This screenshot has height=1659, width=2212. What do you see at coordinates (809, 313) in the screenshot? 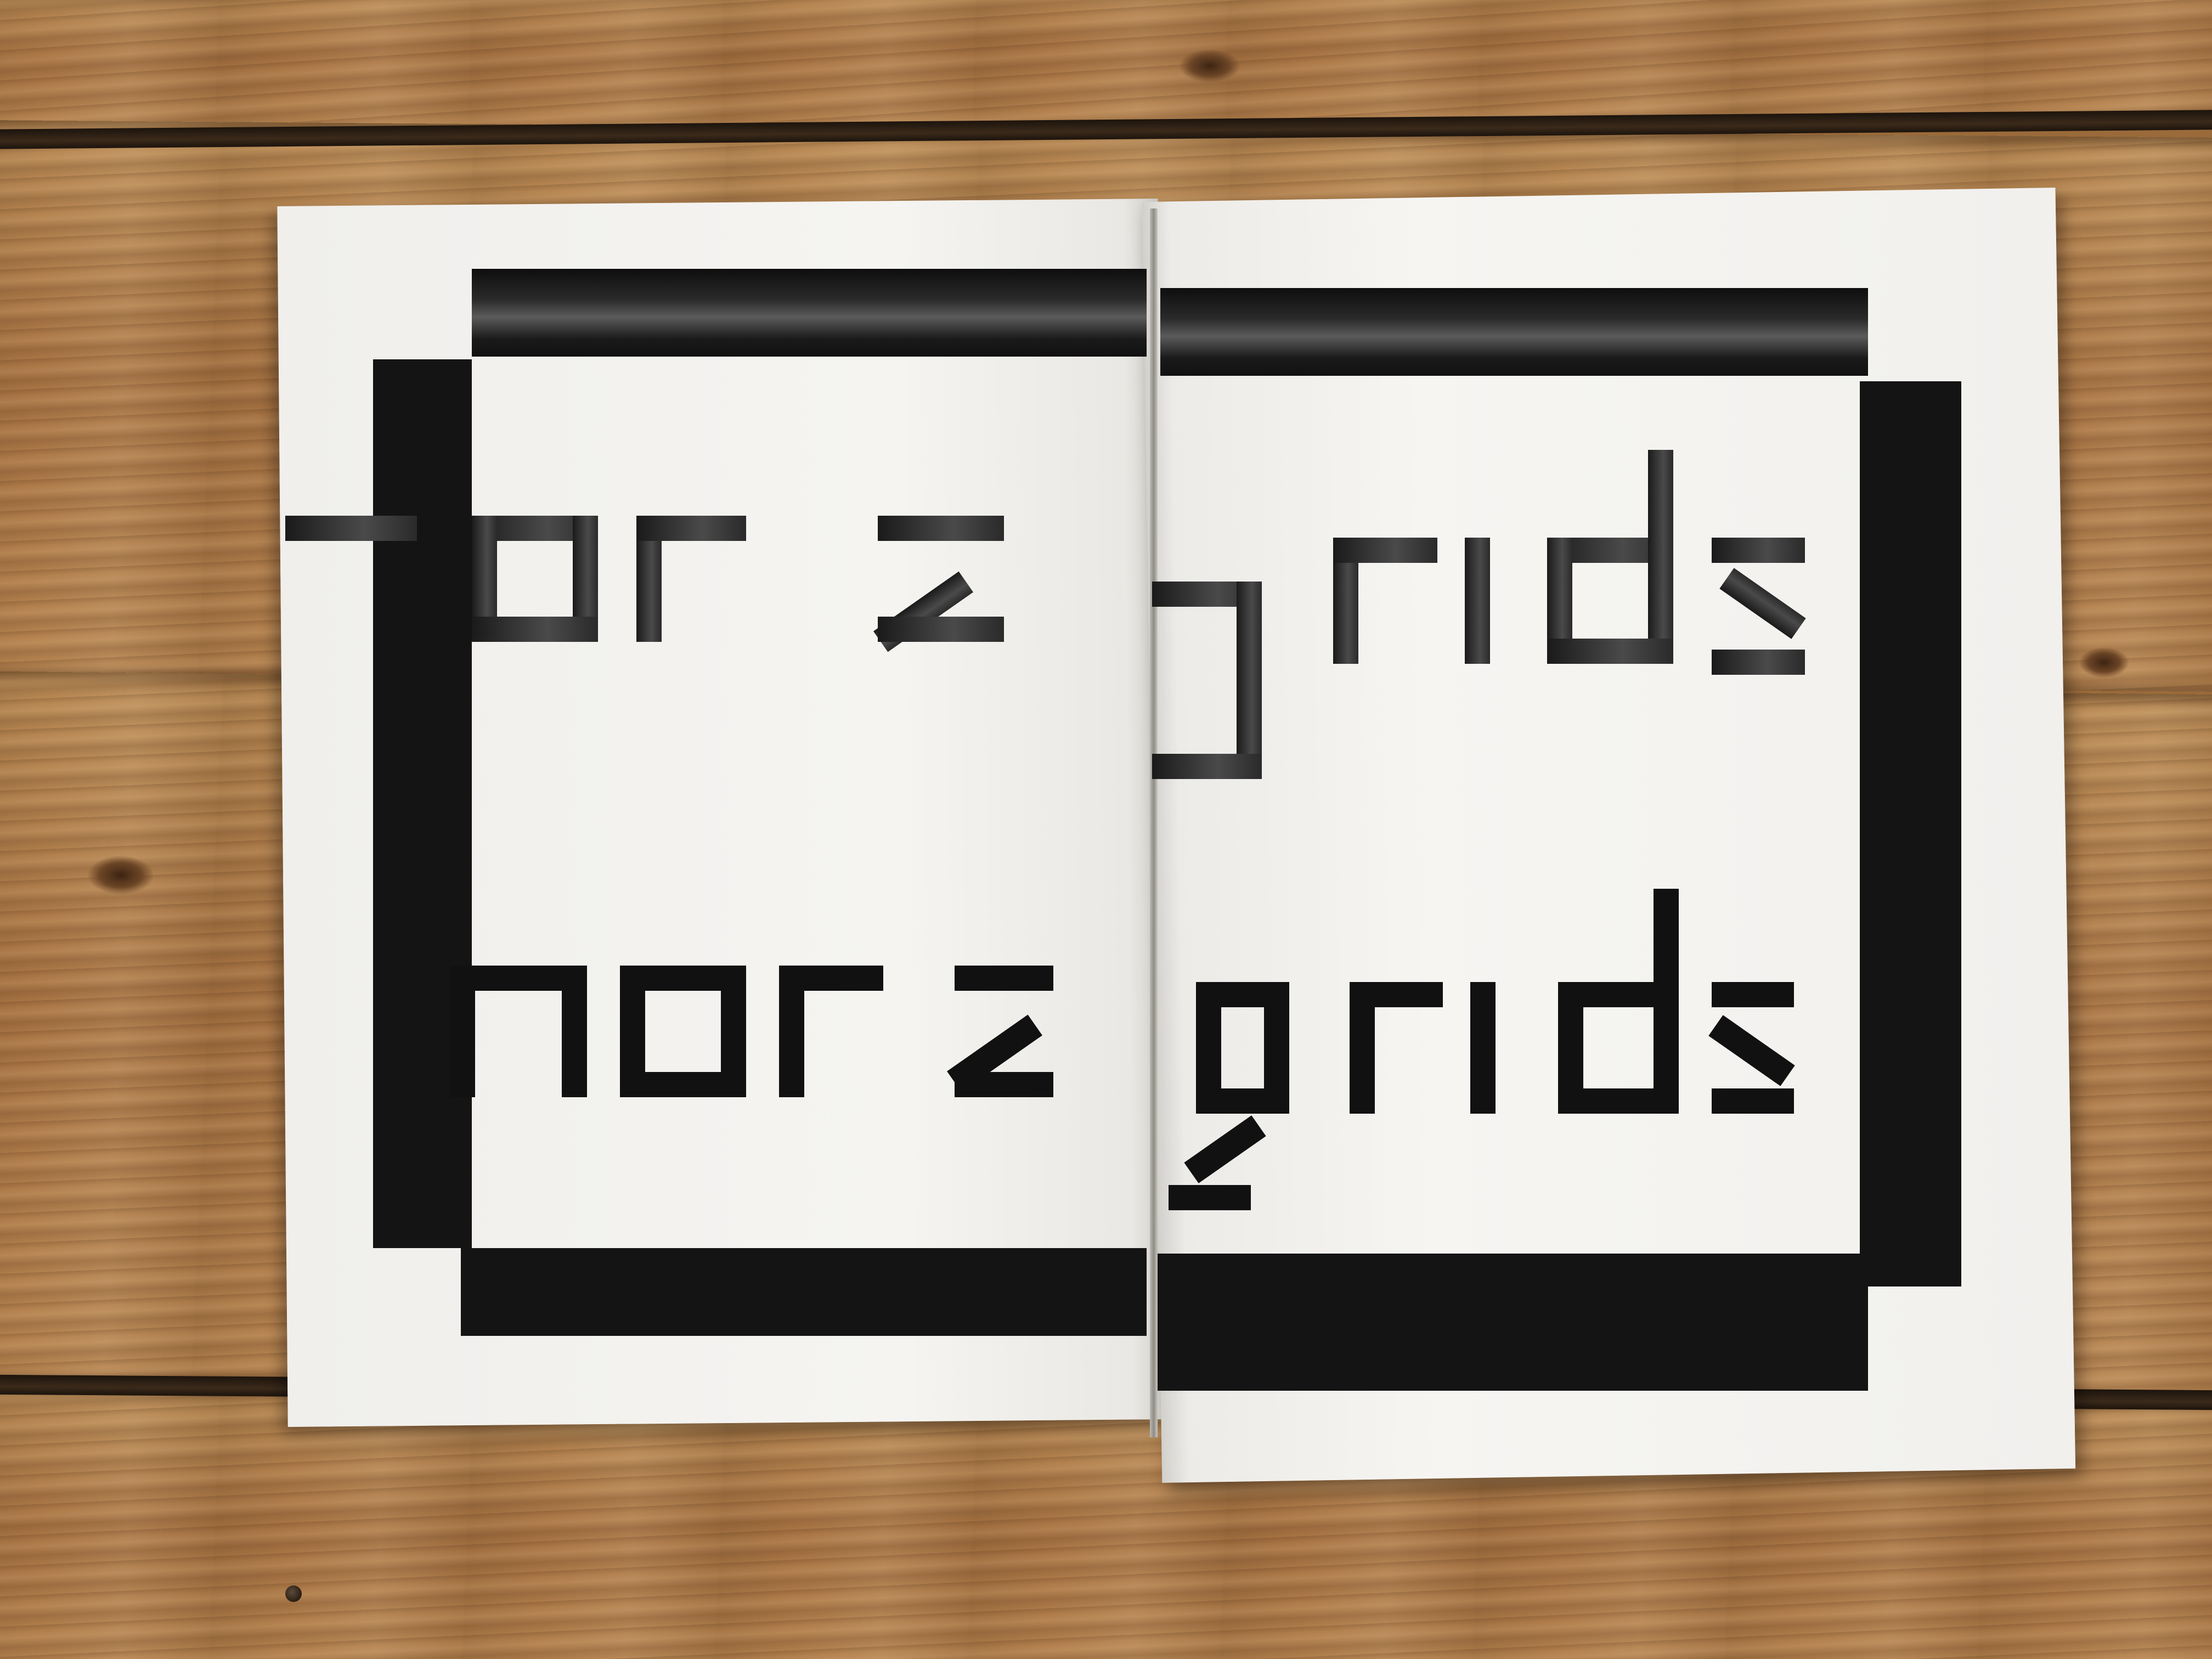
I see `frame-top-bar-left` at bounding box center [809, 313].